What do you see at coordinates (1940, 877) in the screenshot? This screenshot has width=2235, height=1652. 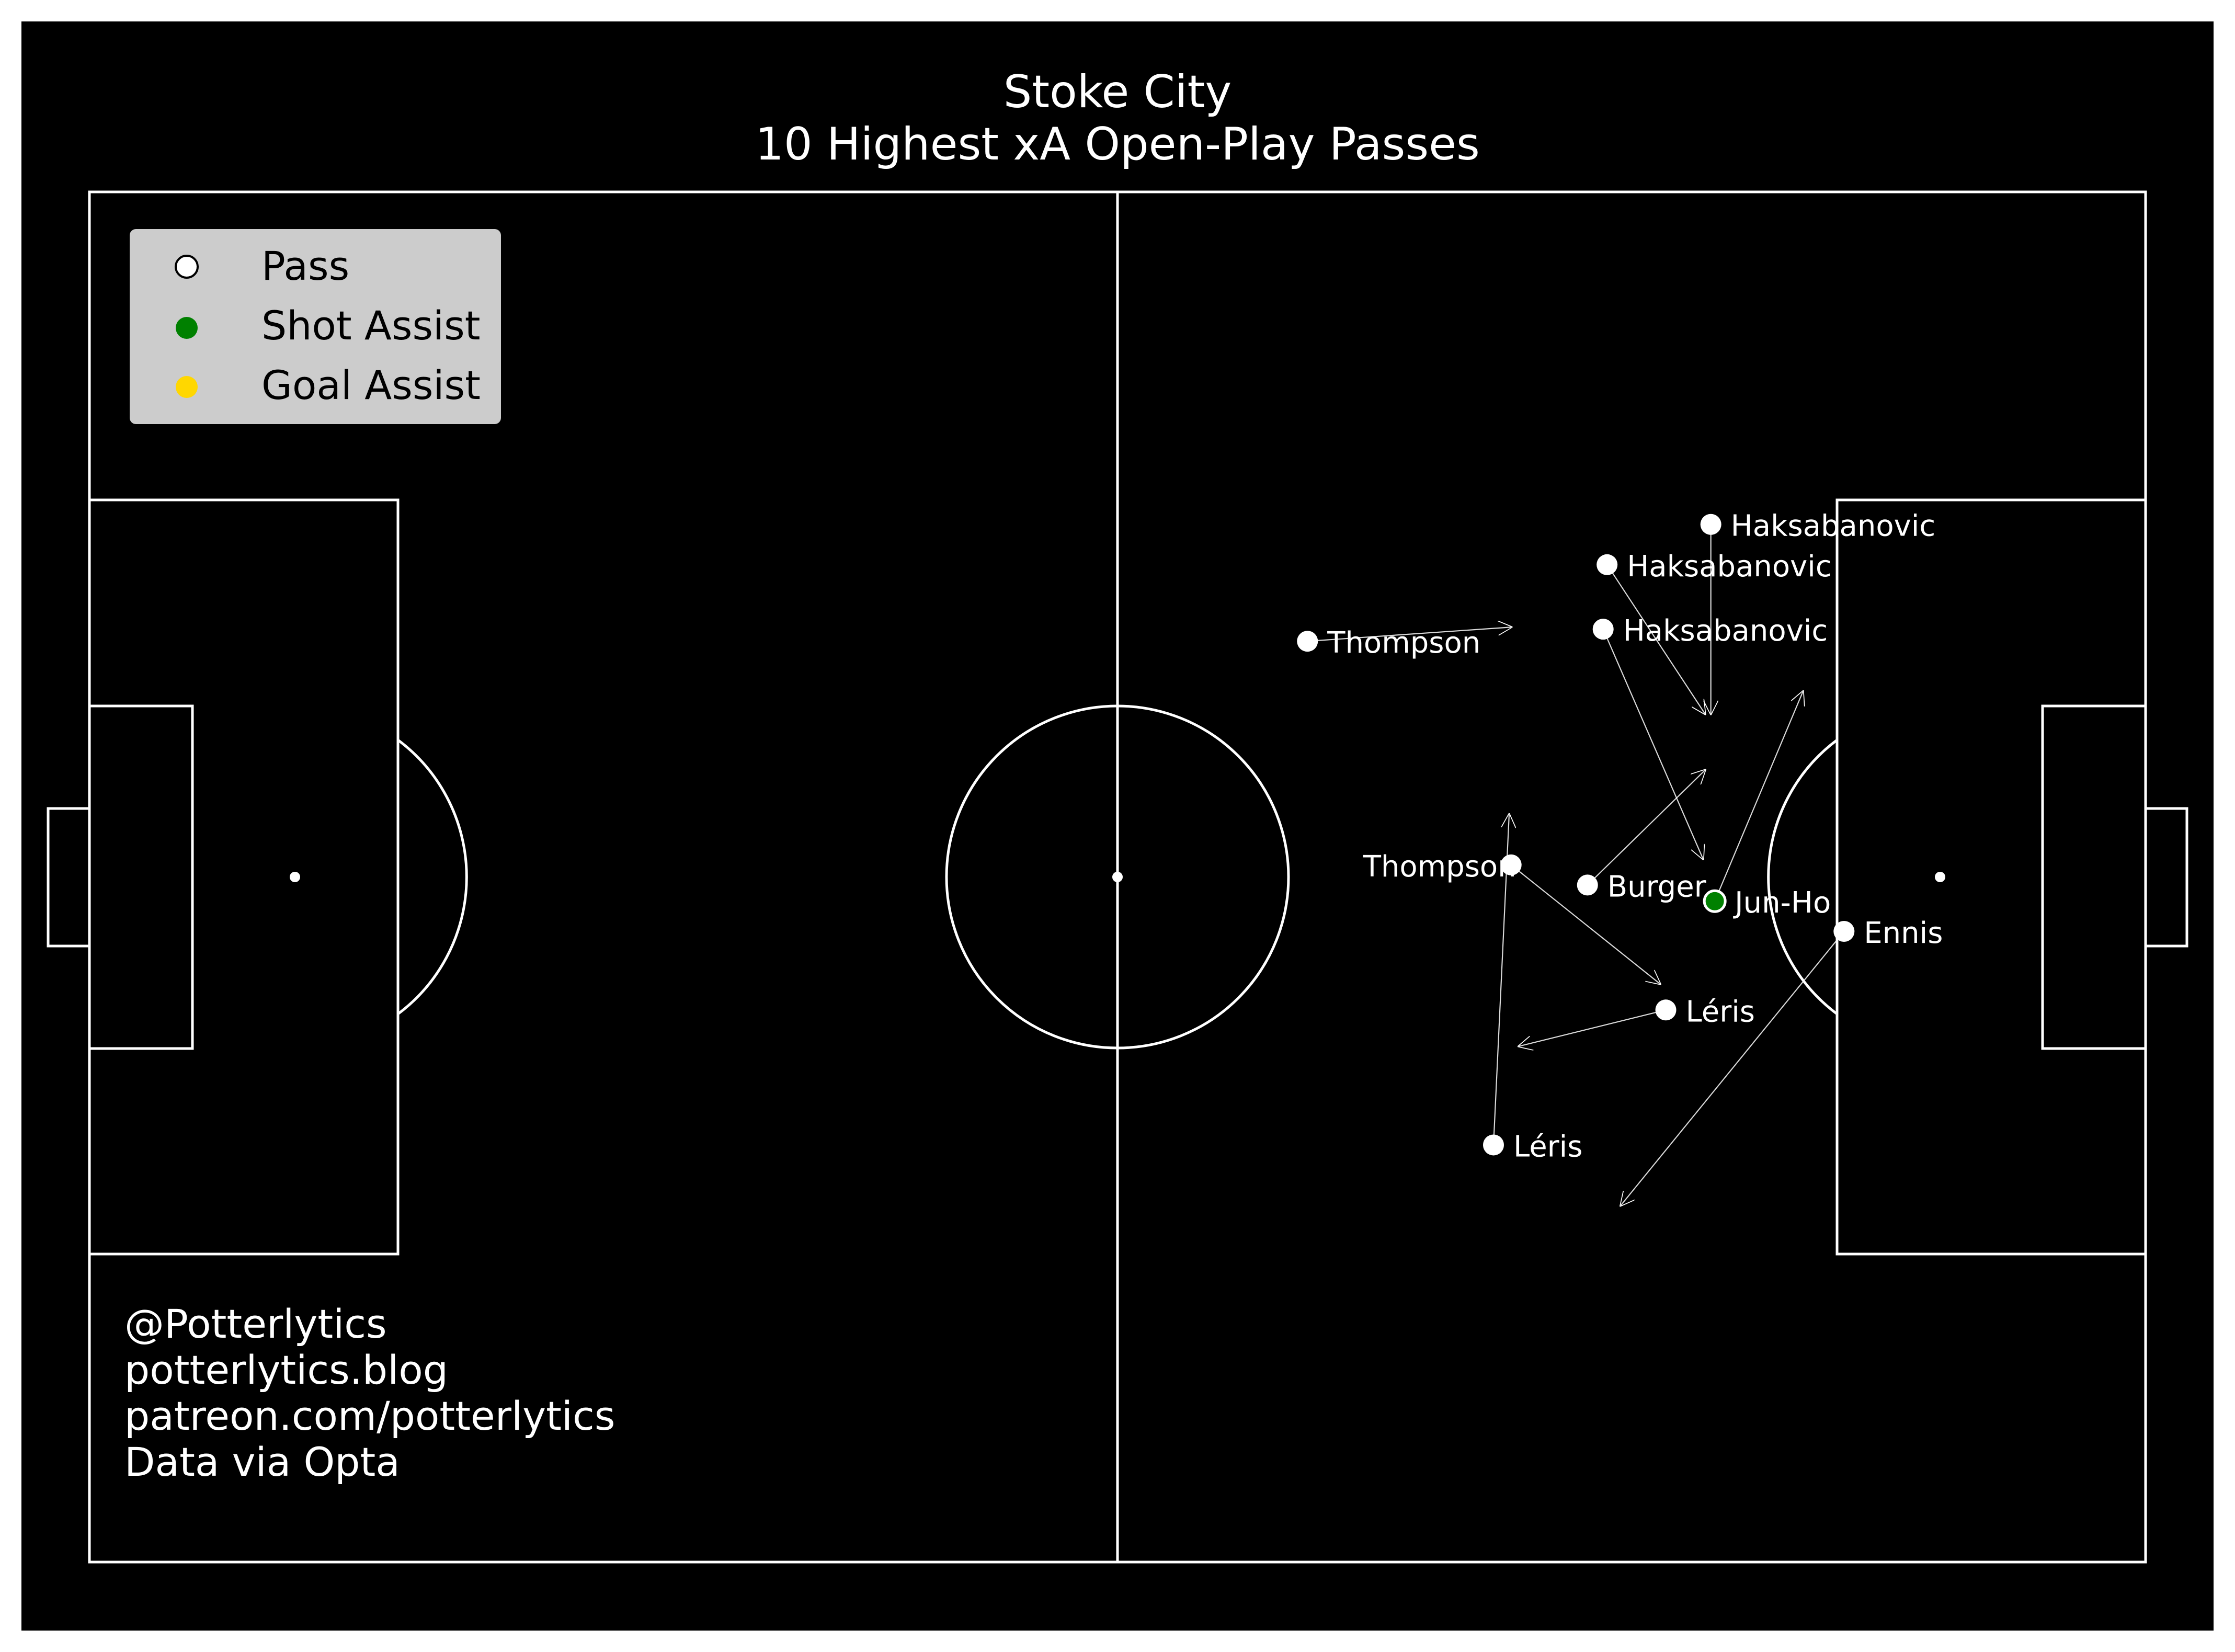 I see `right-penalty-spot` at bounding box center [1940, 877].